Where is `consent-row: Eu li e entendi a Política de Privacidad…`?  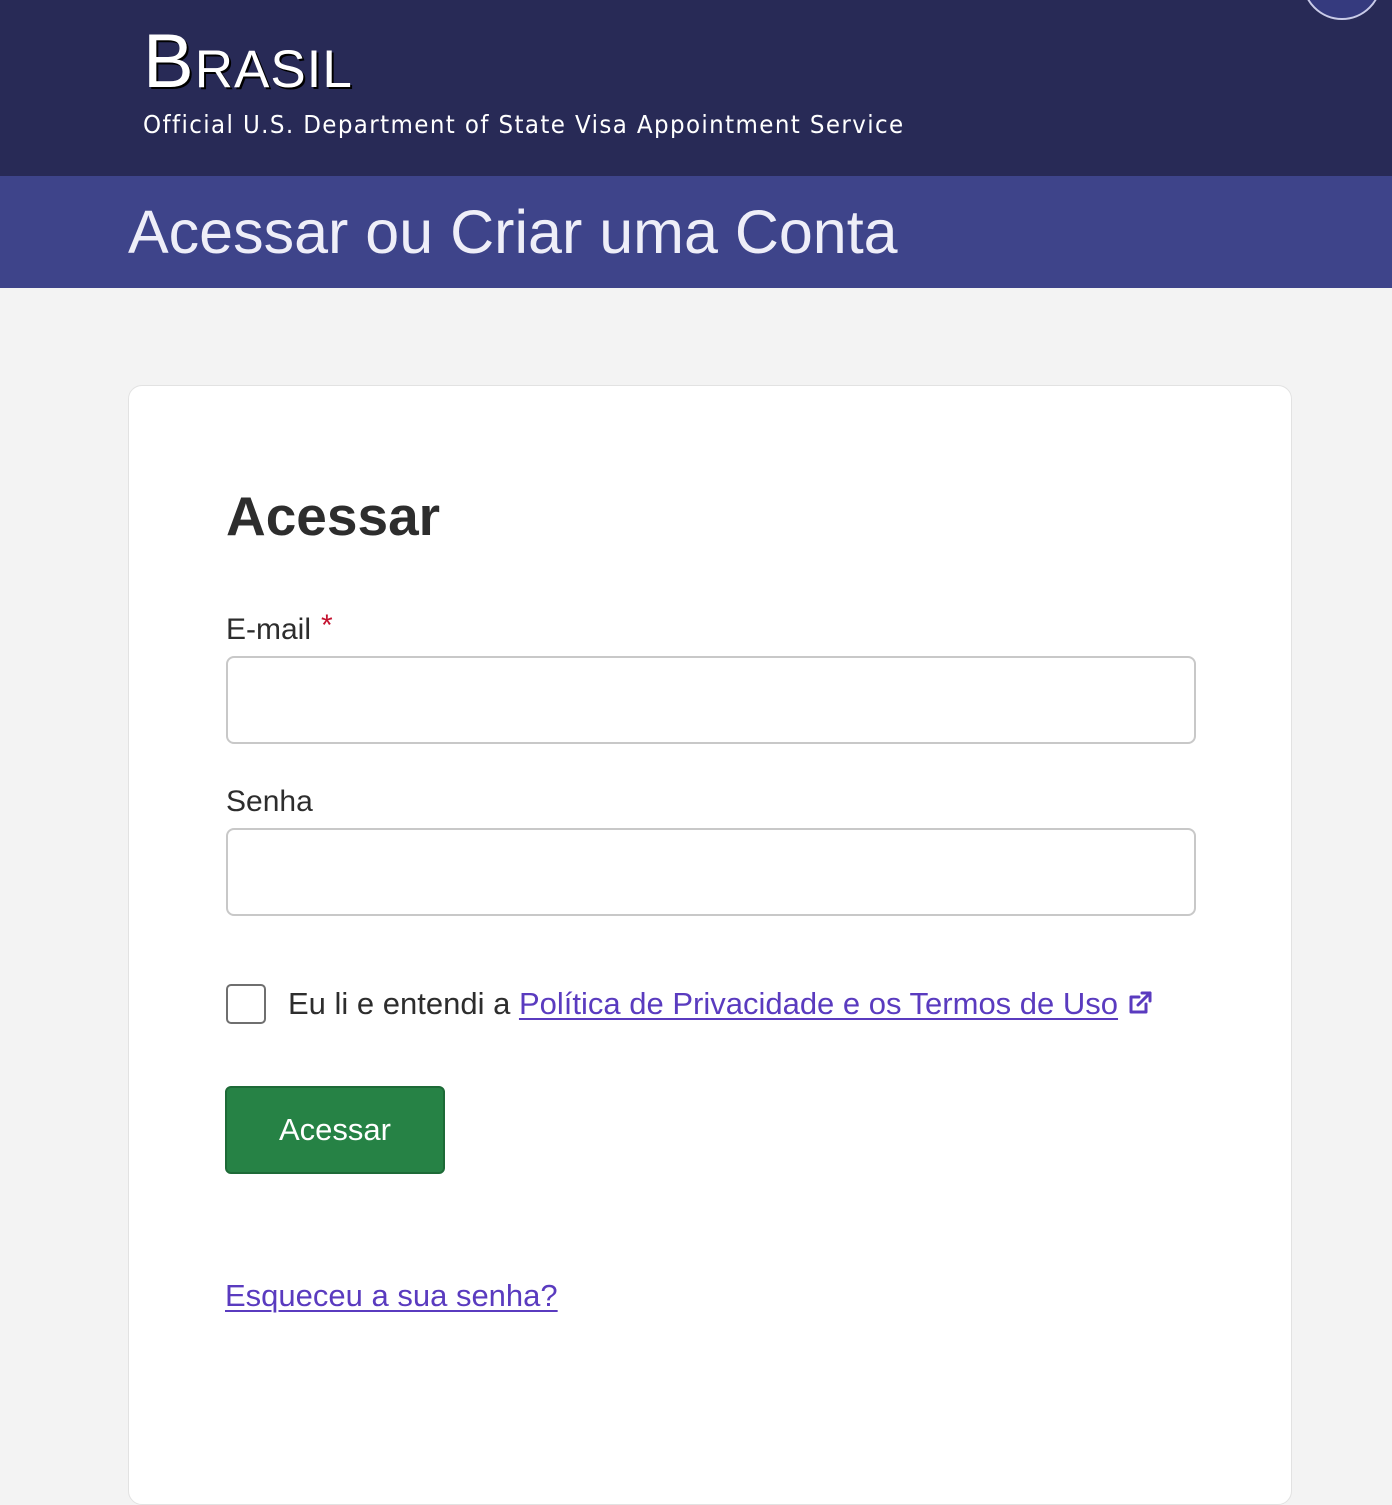
consent-row: Eu li e entendi a Política de Privacidad… is located at coordinates (690, 1004).